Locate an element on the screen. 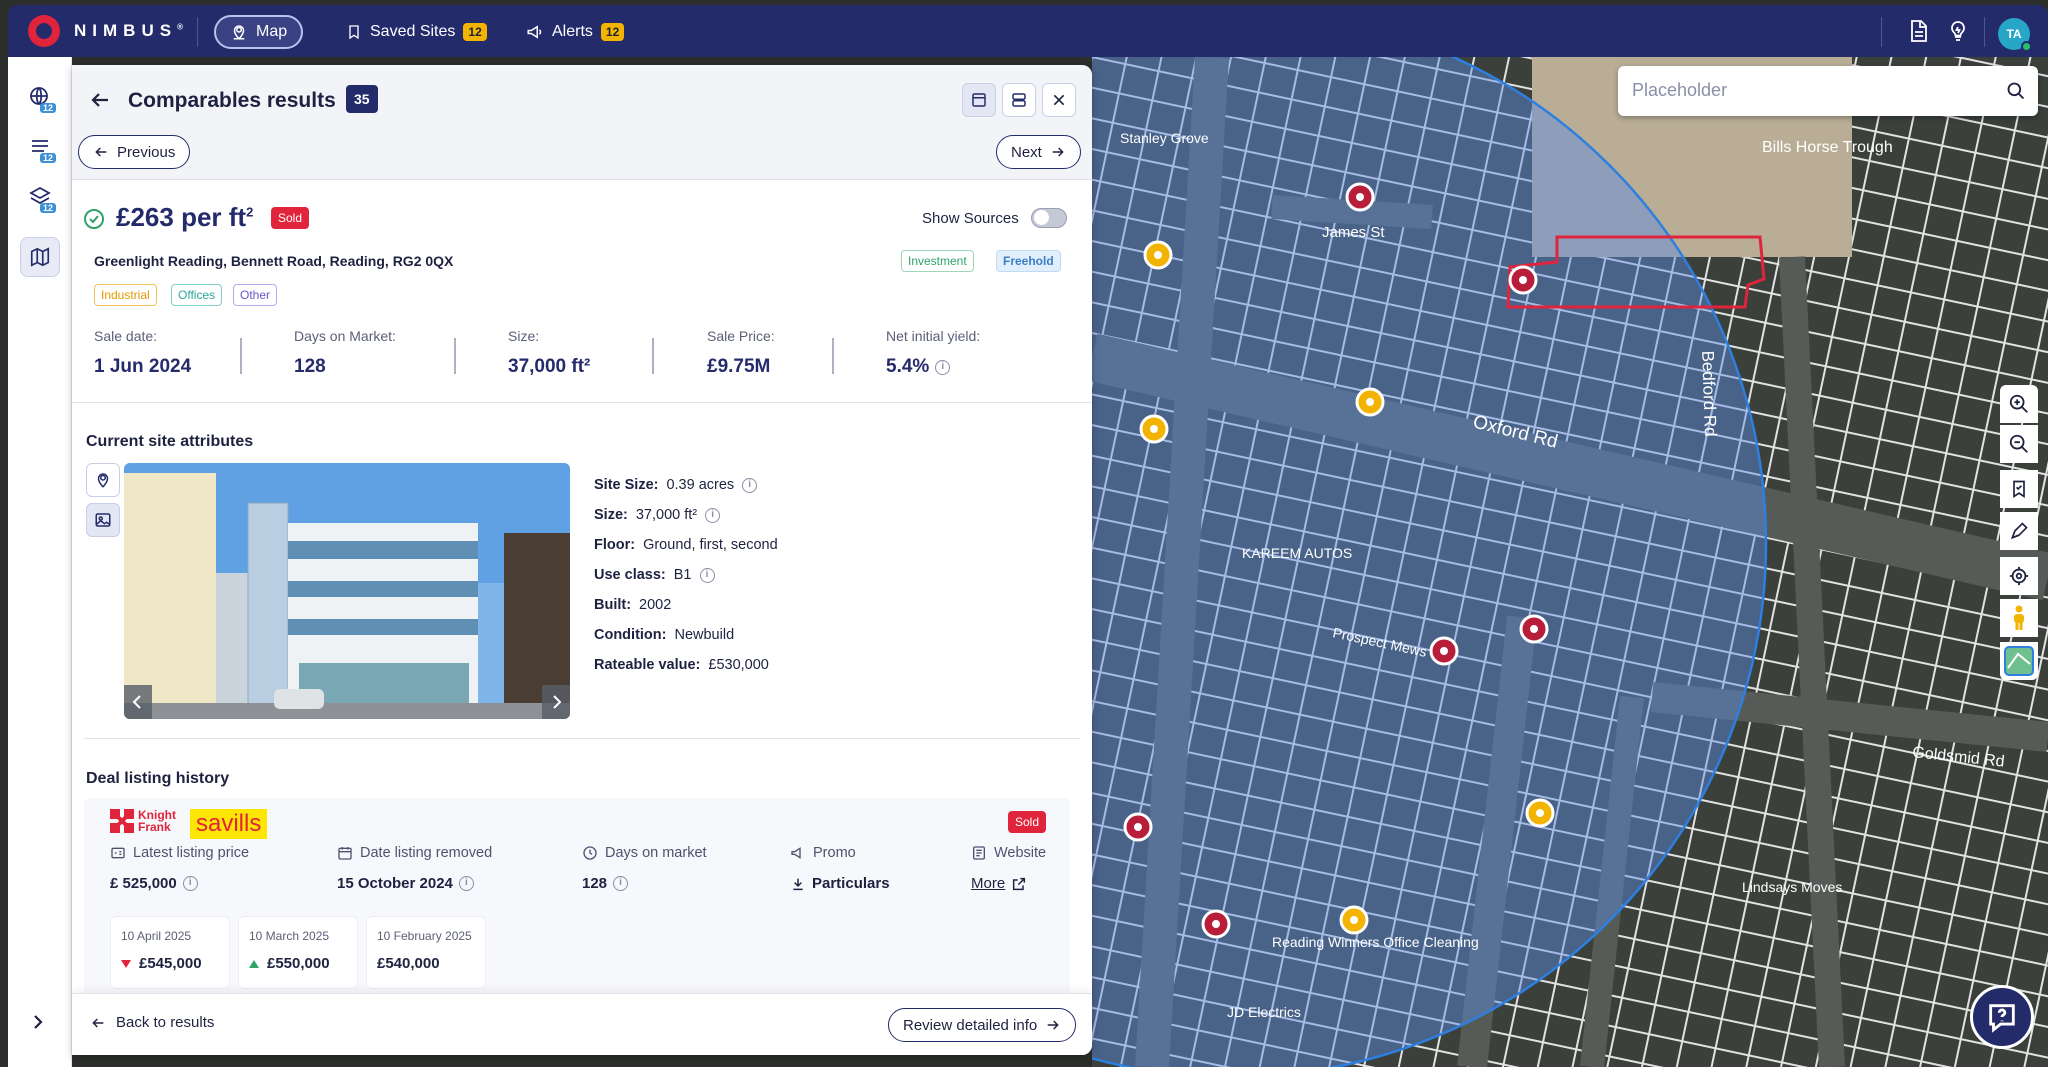 The height and width of the screenshot is (1067, 2048). price-per-sqft: £263 per ft2 is located at coordinates (185, 217).